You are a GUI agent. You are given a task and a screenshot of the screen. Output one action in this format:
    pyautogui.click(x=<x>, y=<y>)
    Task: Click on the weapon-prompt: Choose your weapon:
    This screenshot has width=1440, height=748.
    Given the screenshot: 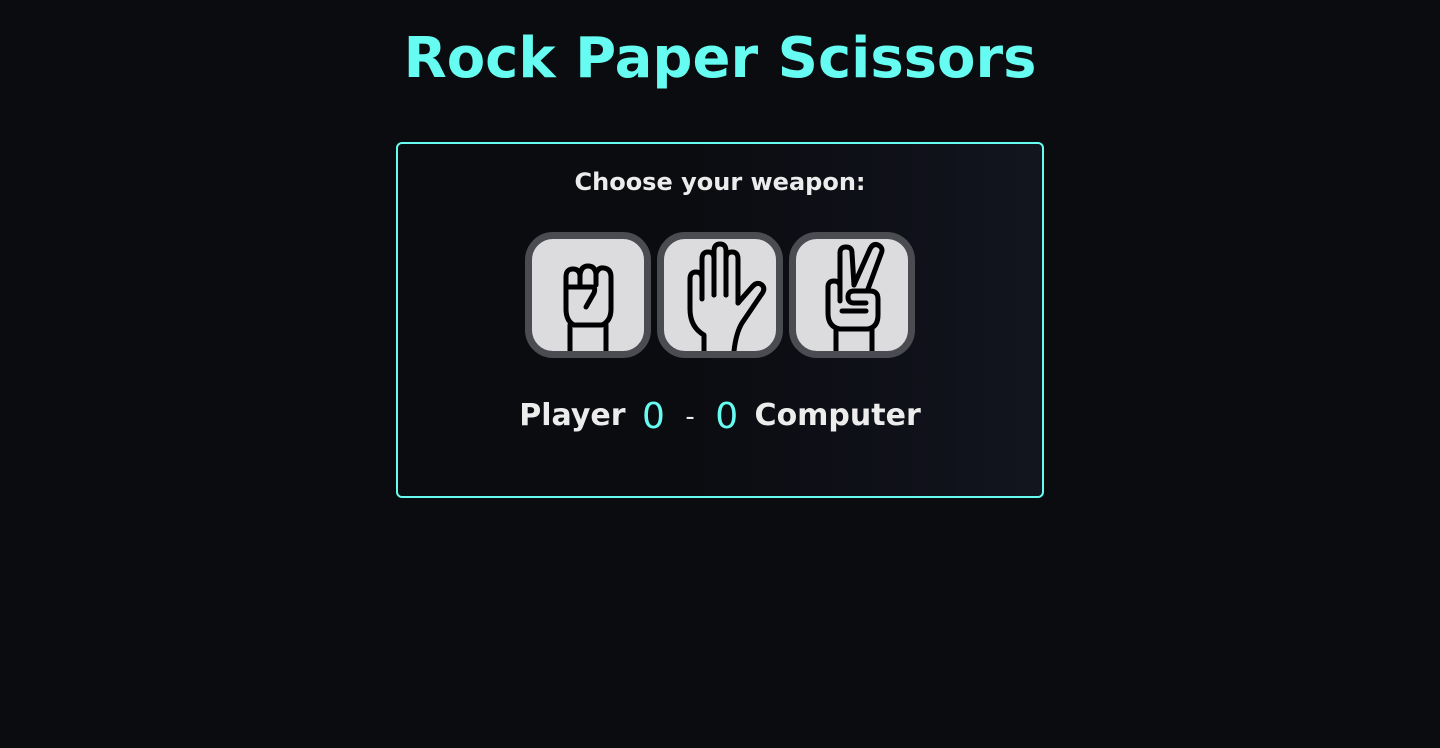 What is the action you would take?
    pyautogui.click(x=720, y=182)
    